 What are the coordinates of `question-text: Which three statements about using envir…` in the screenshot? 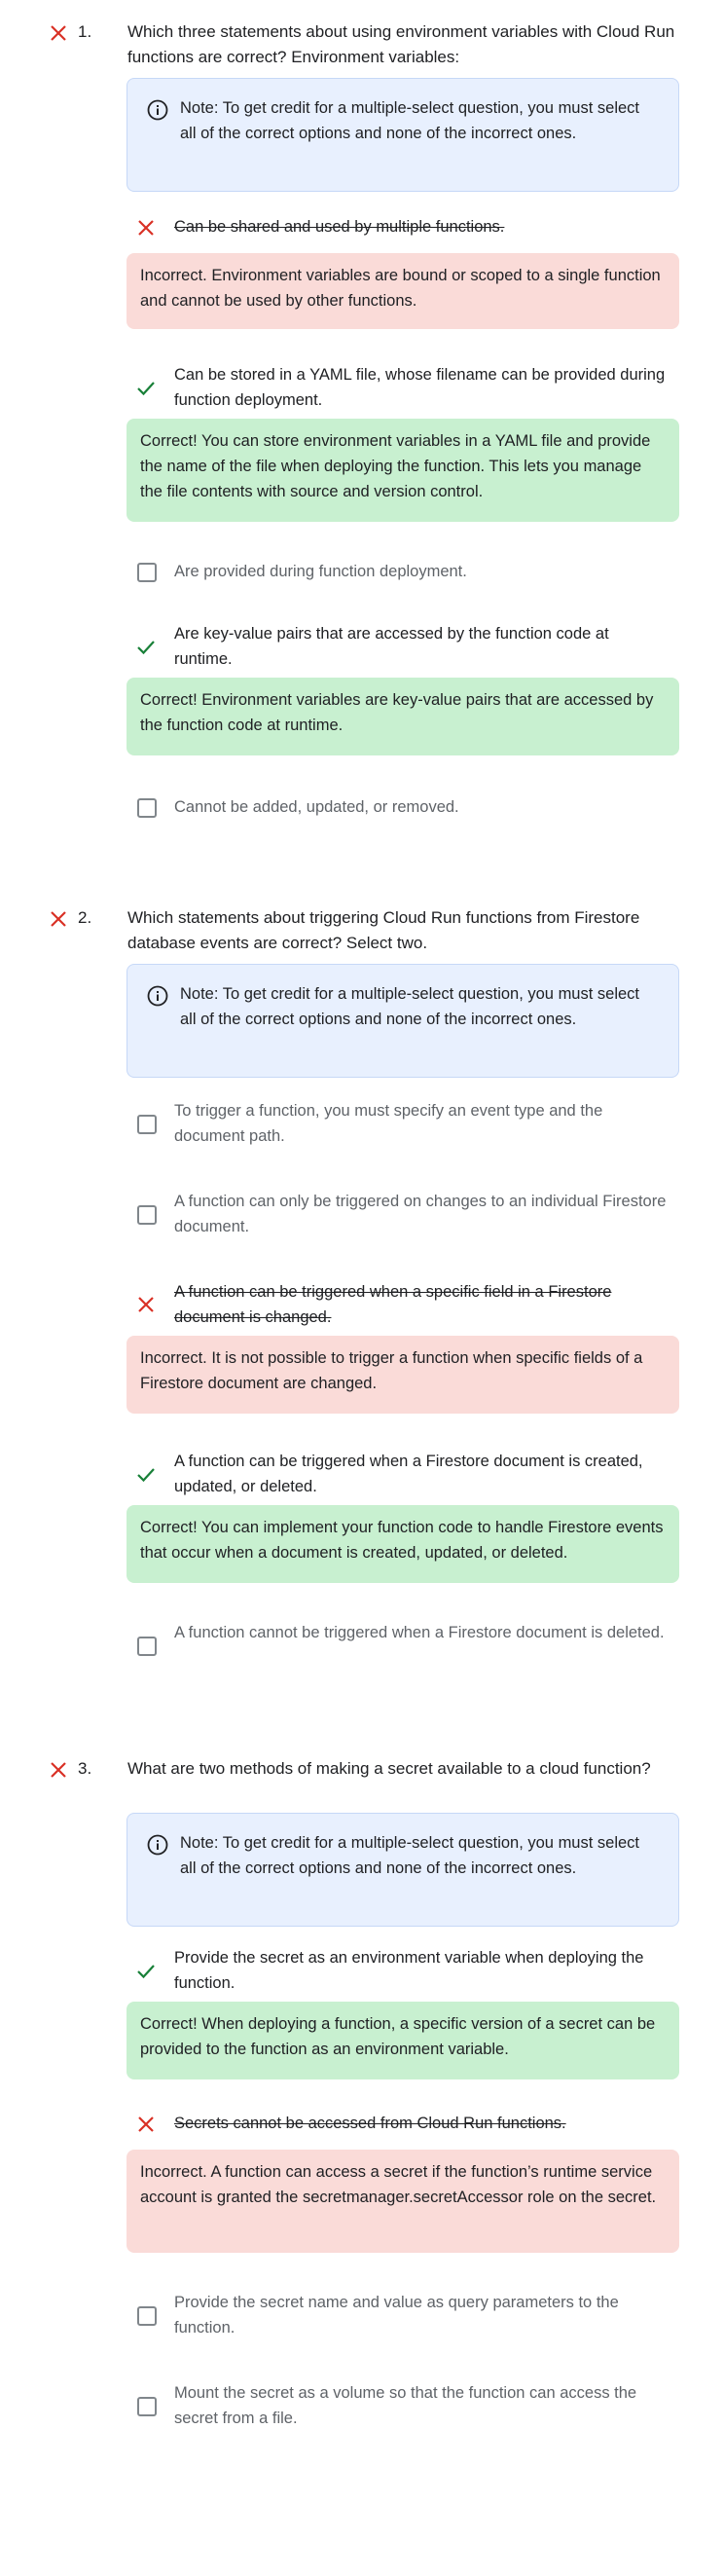 It's located at (401, 44).